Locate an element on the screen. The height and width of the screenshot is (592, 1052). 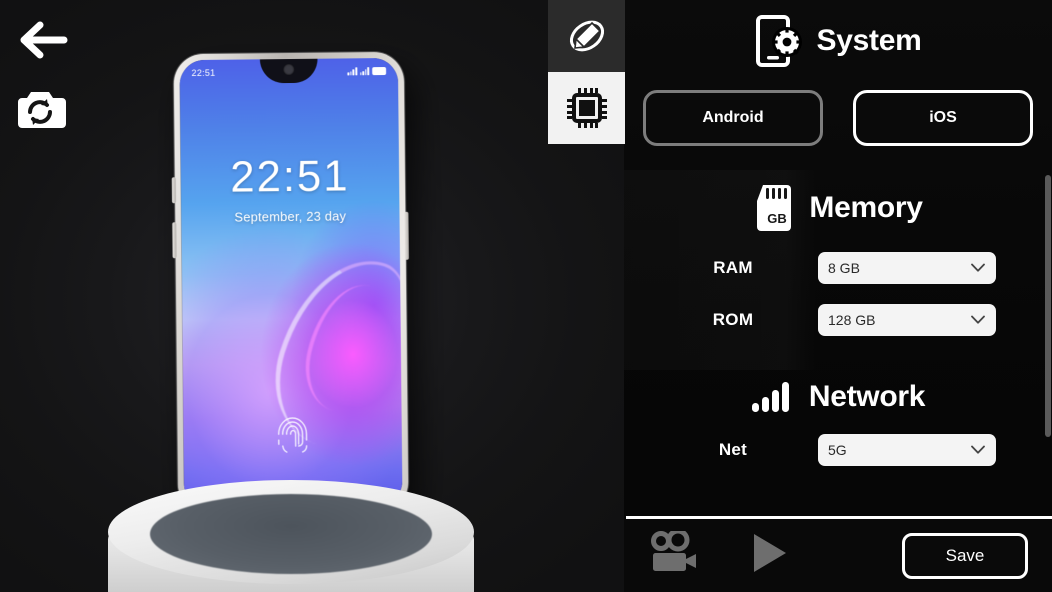
field-row-net: Net 5G is located at coordinates (838, 450).